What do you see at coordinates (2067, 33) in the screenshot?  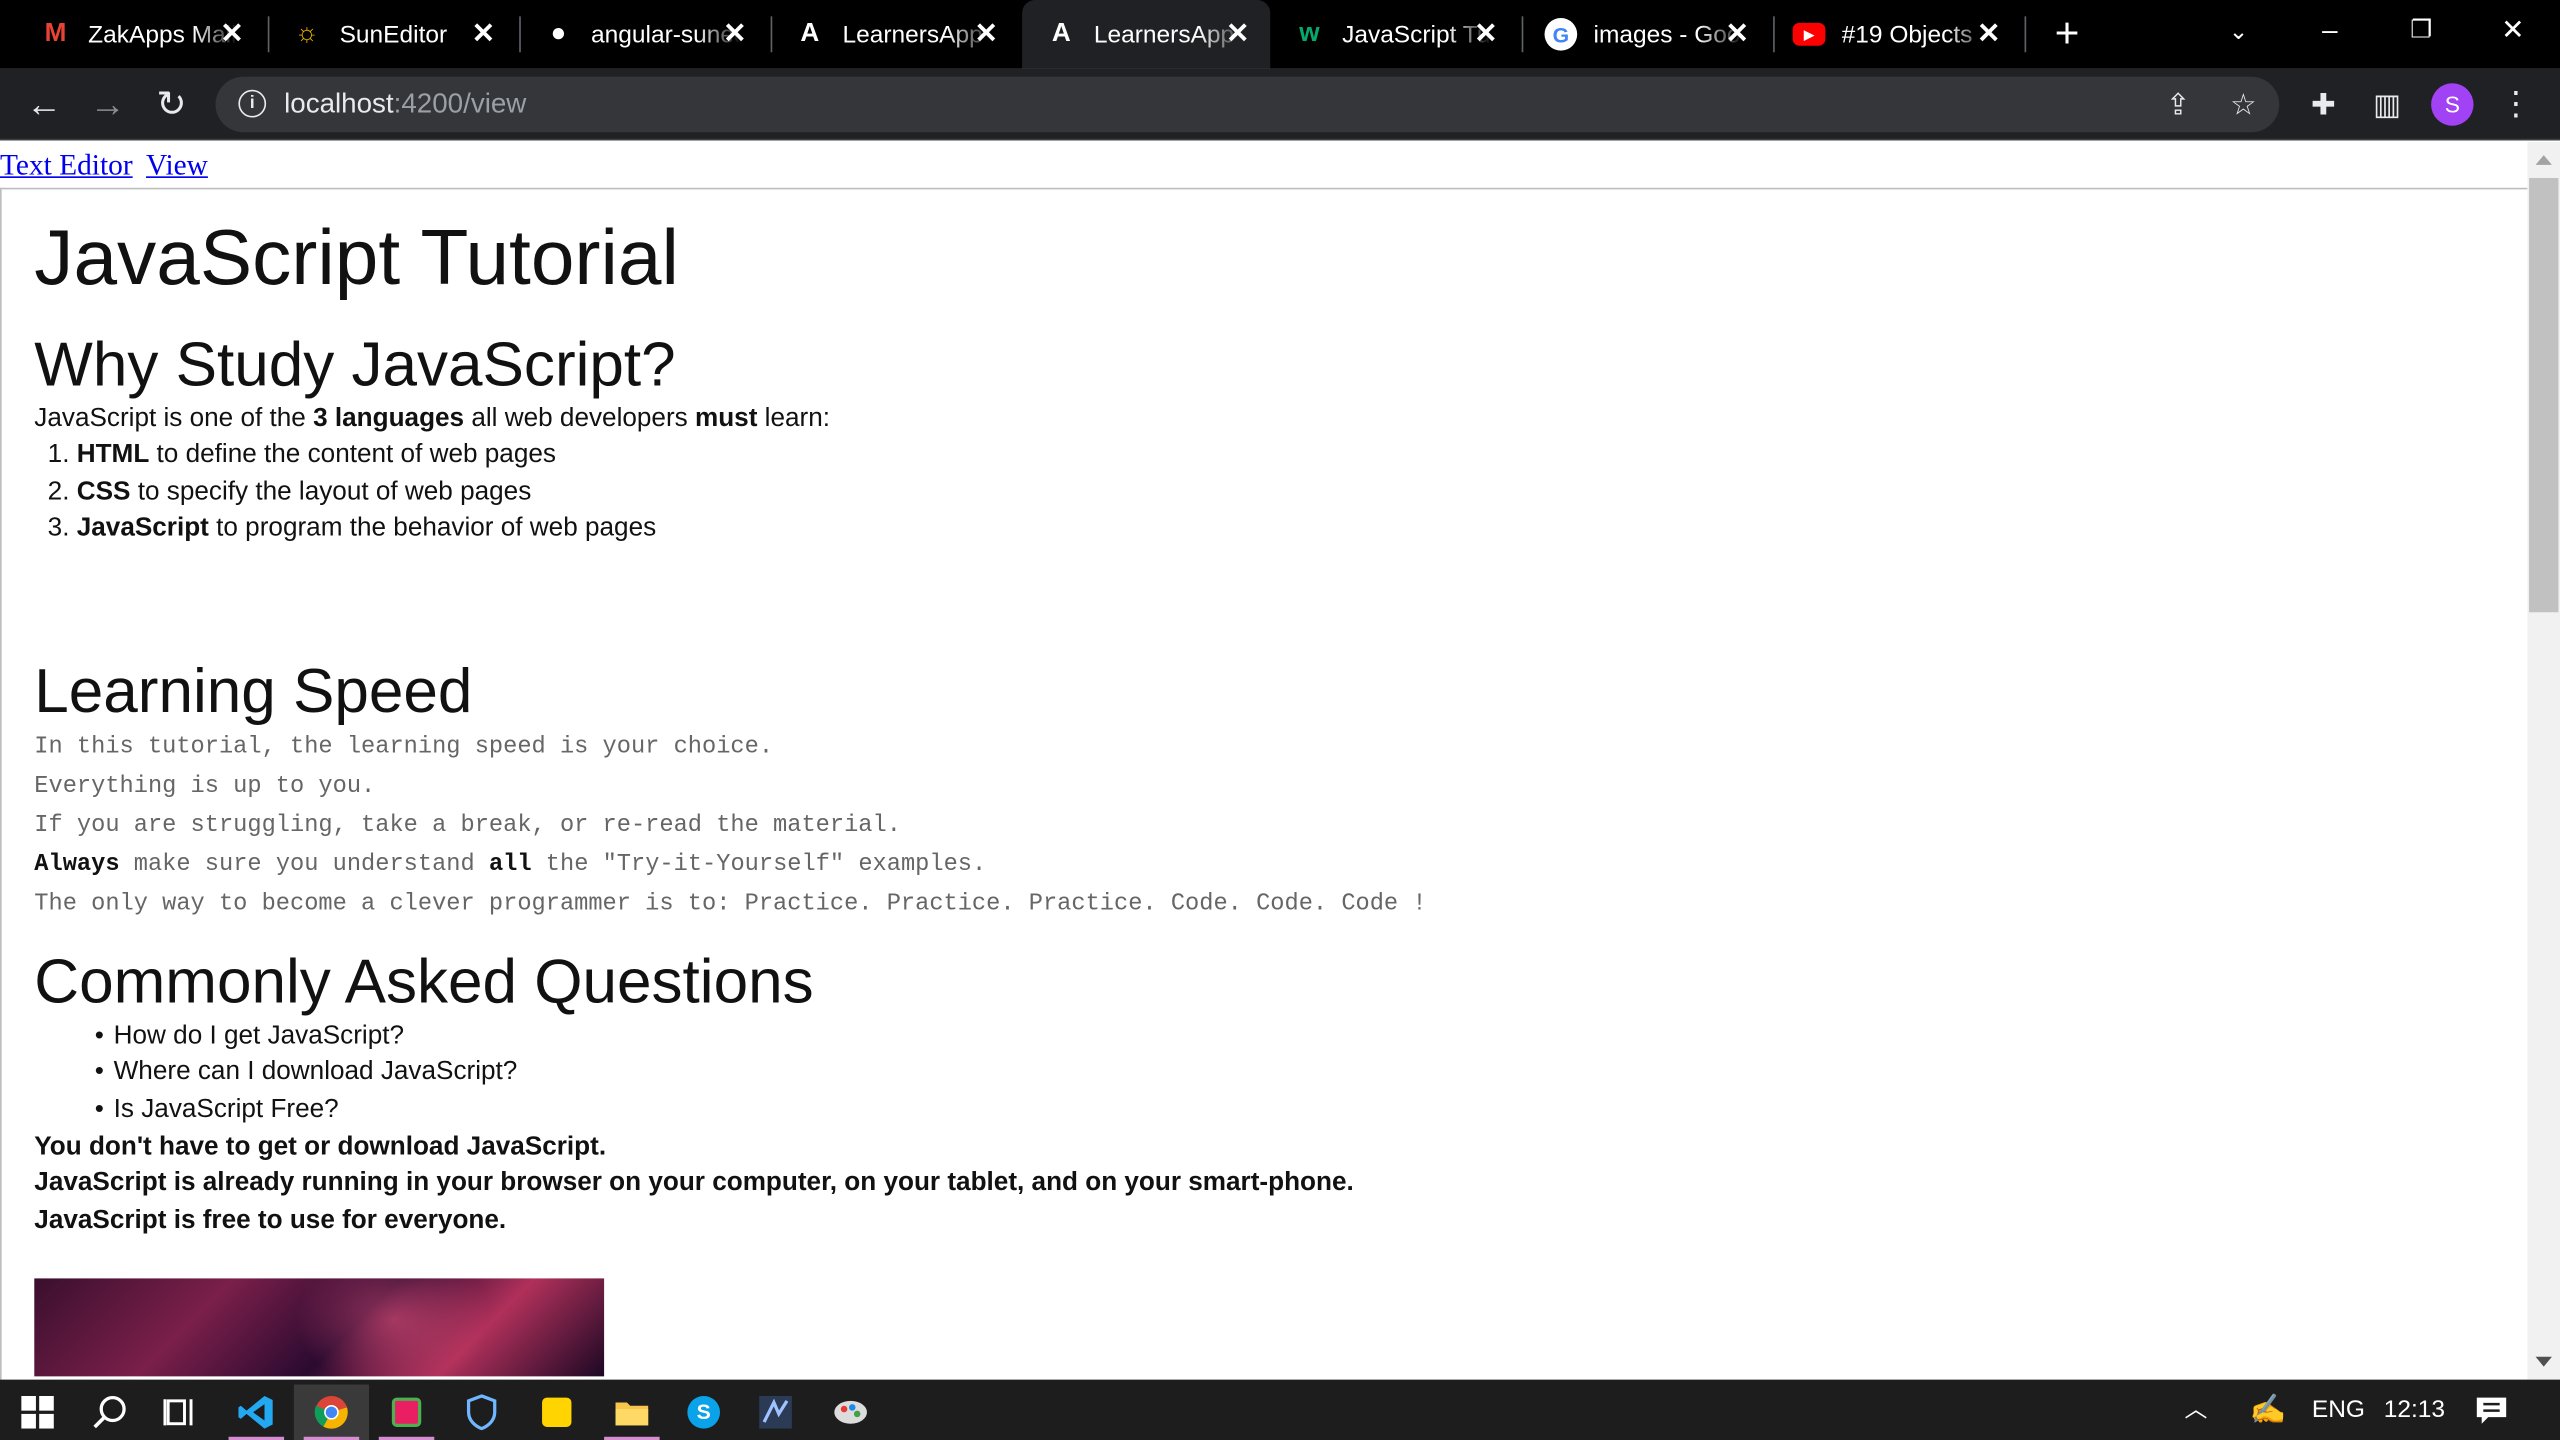 I see `new-tab-button: +` at bounding box center [2067, 33].